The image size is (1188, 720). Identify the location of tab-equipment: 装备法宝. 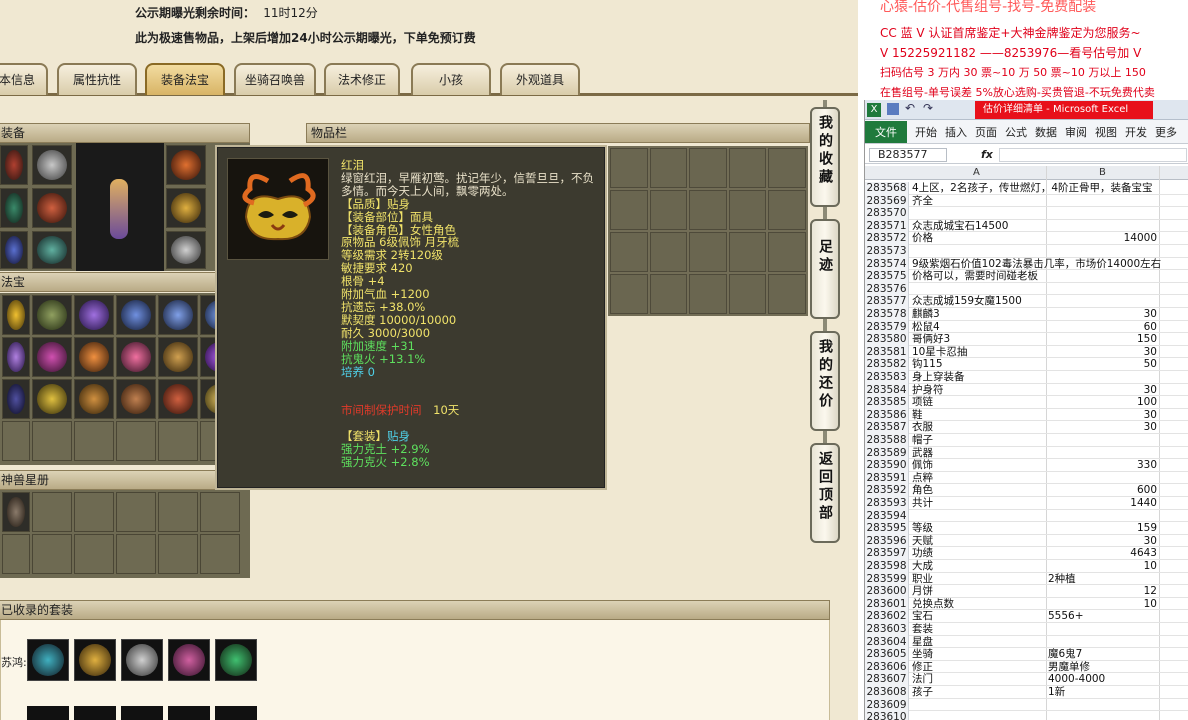
(185, 79).